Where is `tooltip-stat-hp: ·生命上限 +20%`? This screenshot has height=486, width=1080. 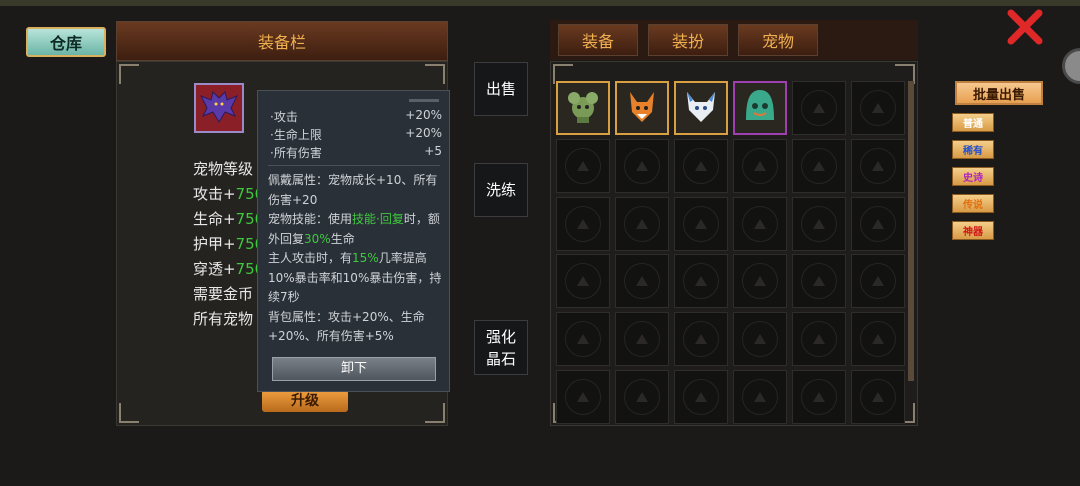
tooltip-stat-hp: ·生命上限 +20% is located at coordinates (356, 134).